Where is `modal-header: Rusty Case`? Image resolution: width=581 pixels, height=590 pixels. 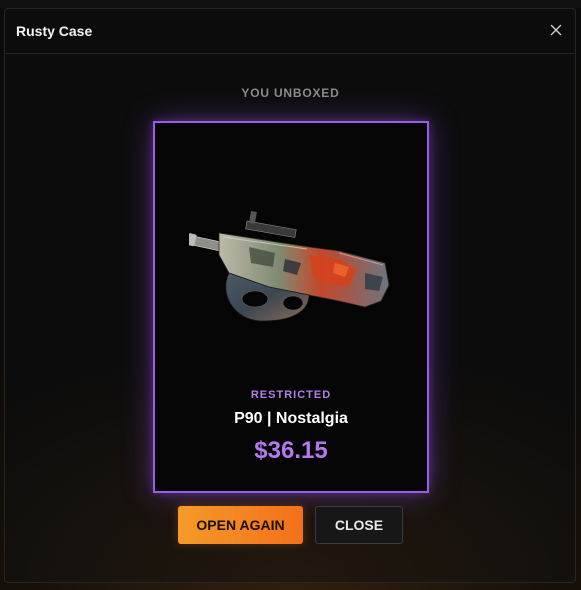 modal-header: Rusty Case is located at coordinates (290, 31).